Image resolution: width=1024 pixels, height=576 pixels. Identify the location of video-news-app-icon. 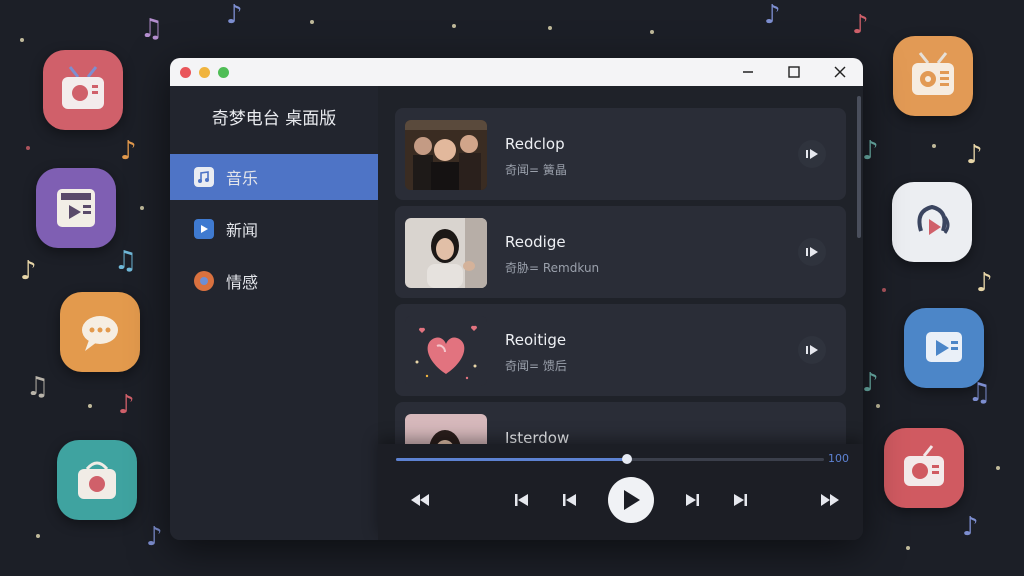
(76, 208).